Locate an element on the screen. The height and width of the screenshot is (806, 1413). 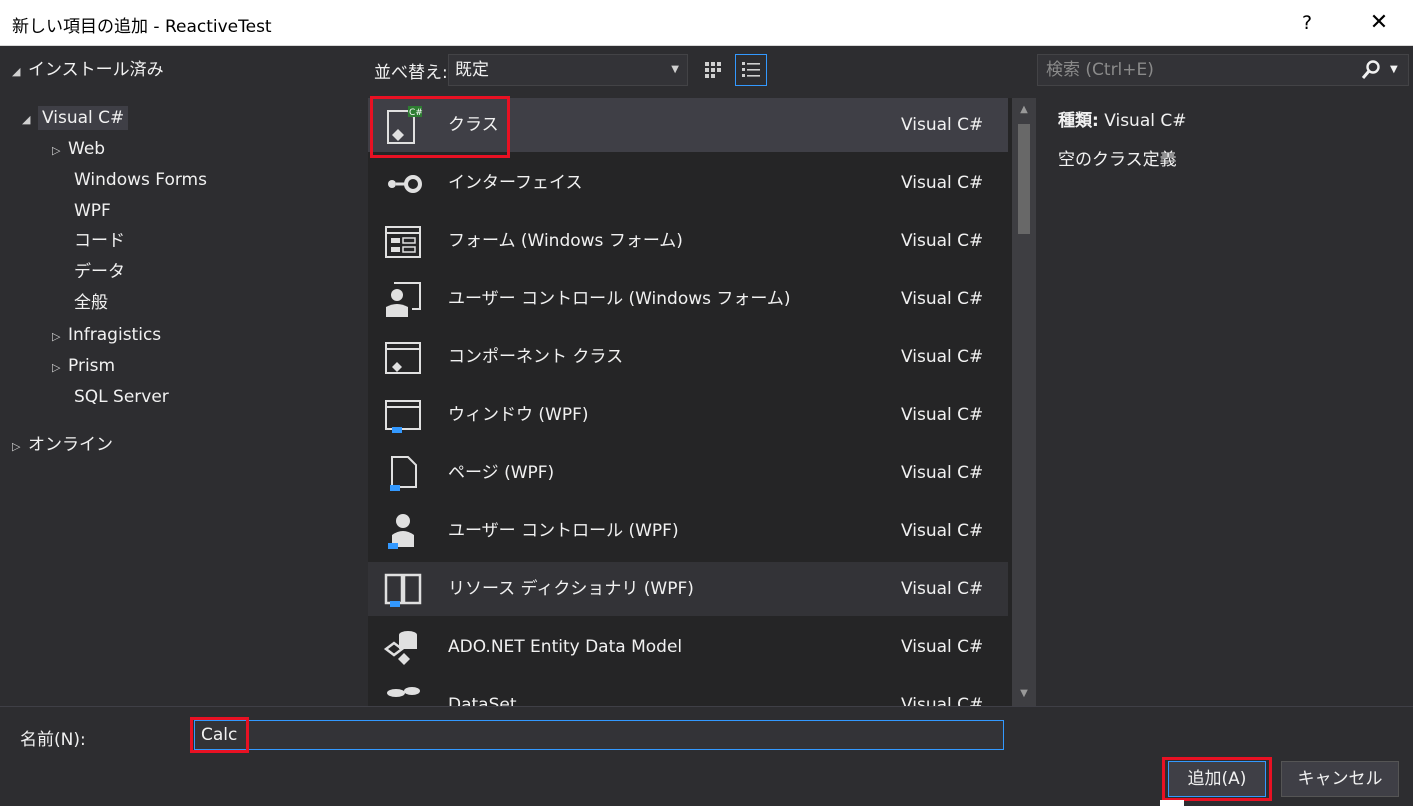
tree-node-label: Visual C# is located at coordinates (83, 118).